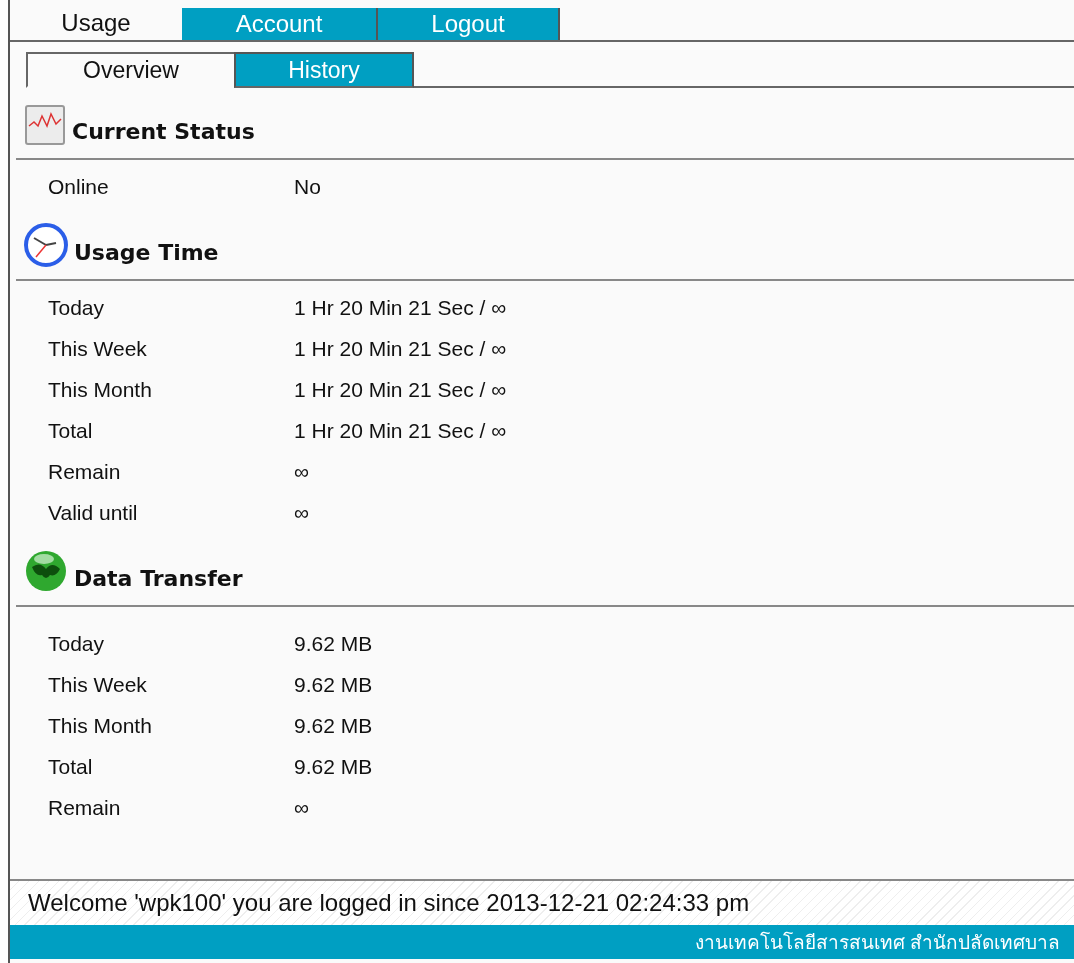  Describe the element at coordinates (324, 70) in the screenshot. I see `sub-tab: History` at that location.